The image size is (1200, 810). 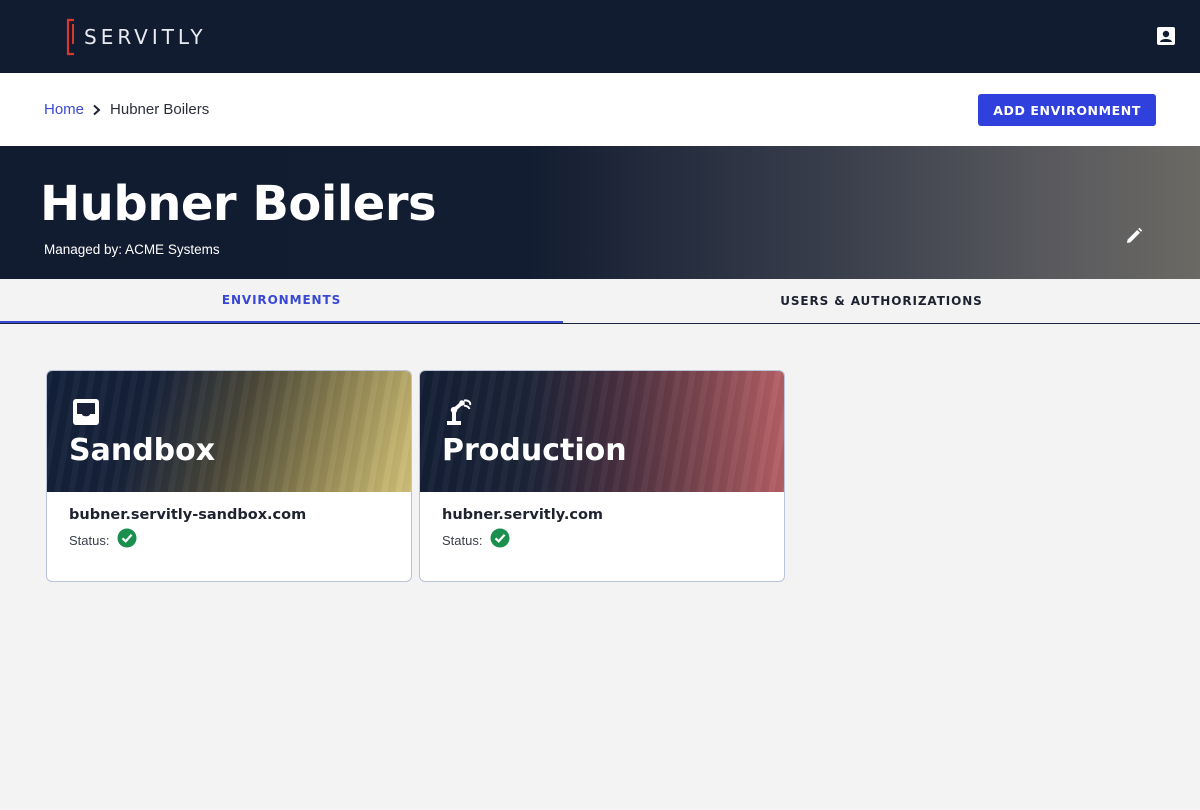 What do you see at coordinates (1067, 110) in the screenshot?
I see `add-environment-button: ADD ENVIRONMENT` at bounding box center [1067, 110].